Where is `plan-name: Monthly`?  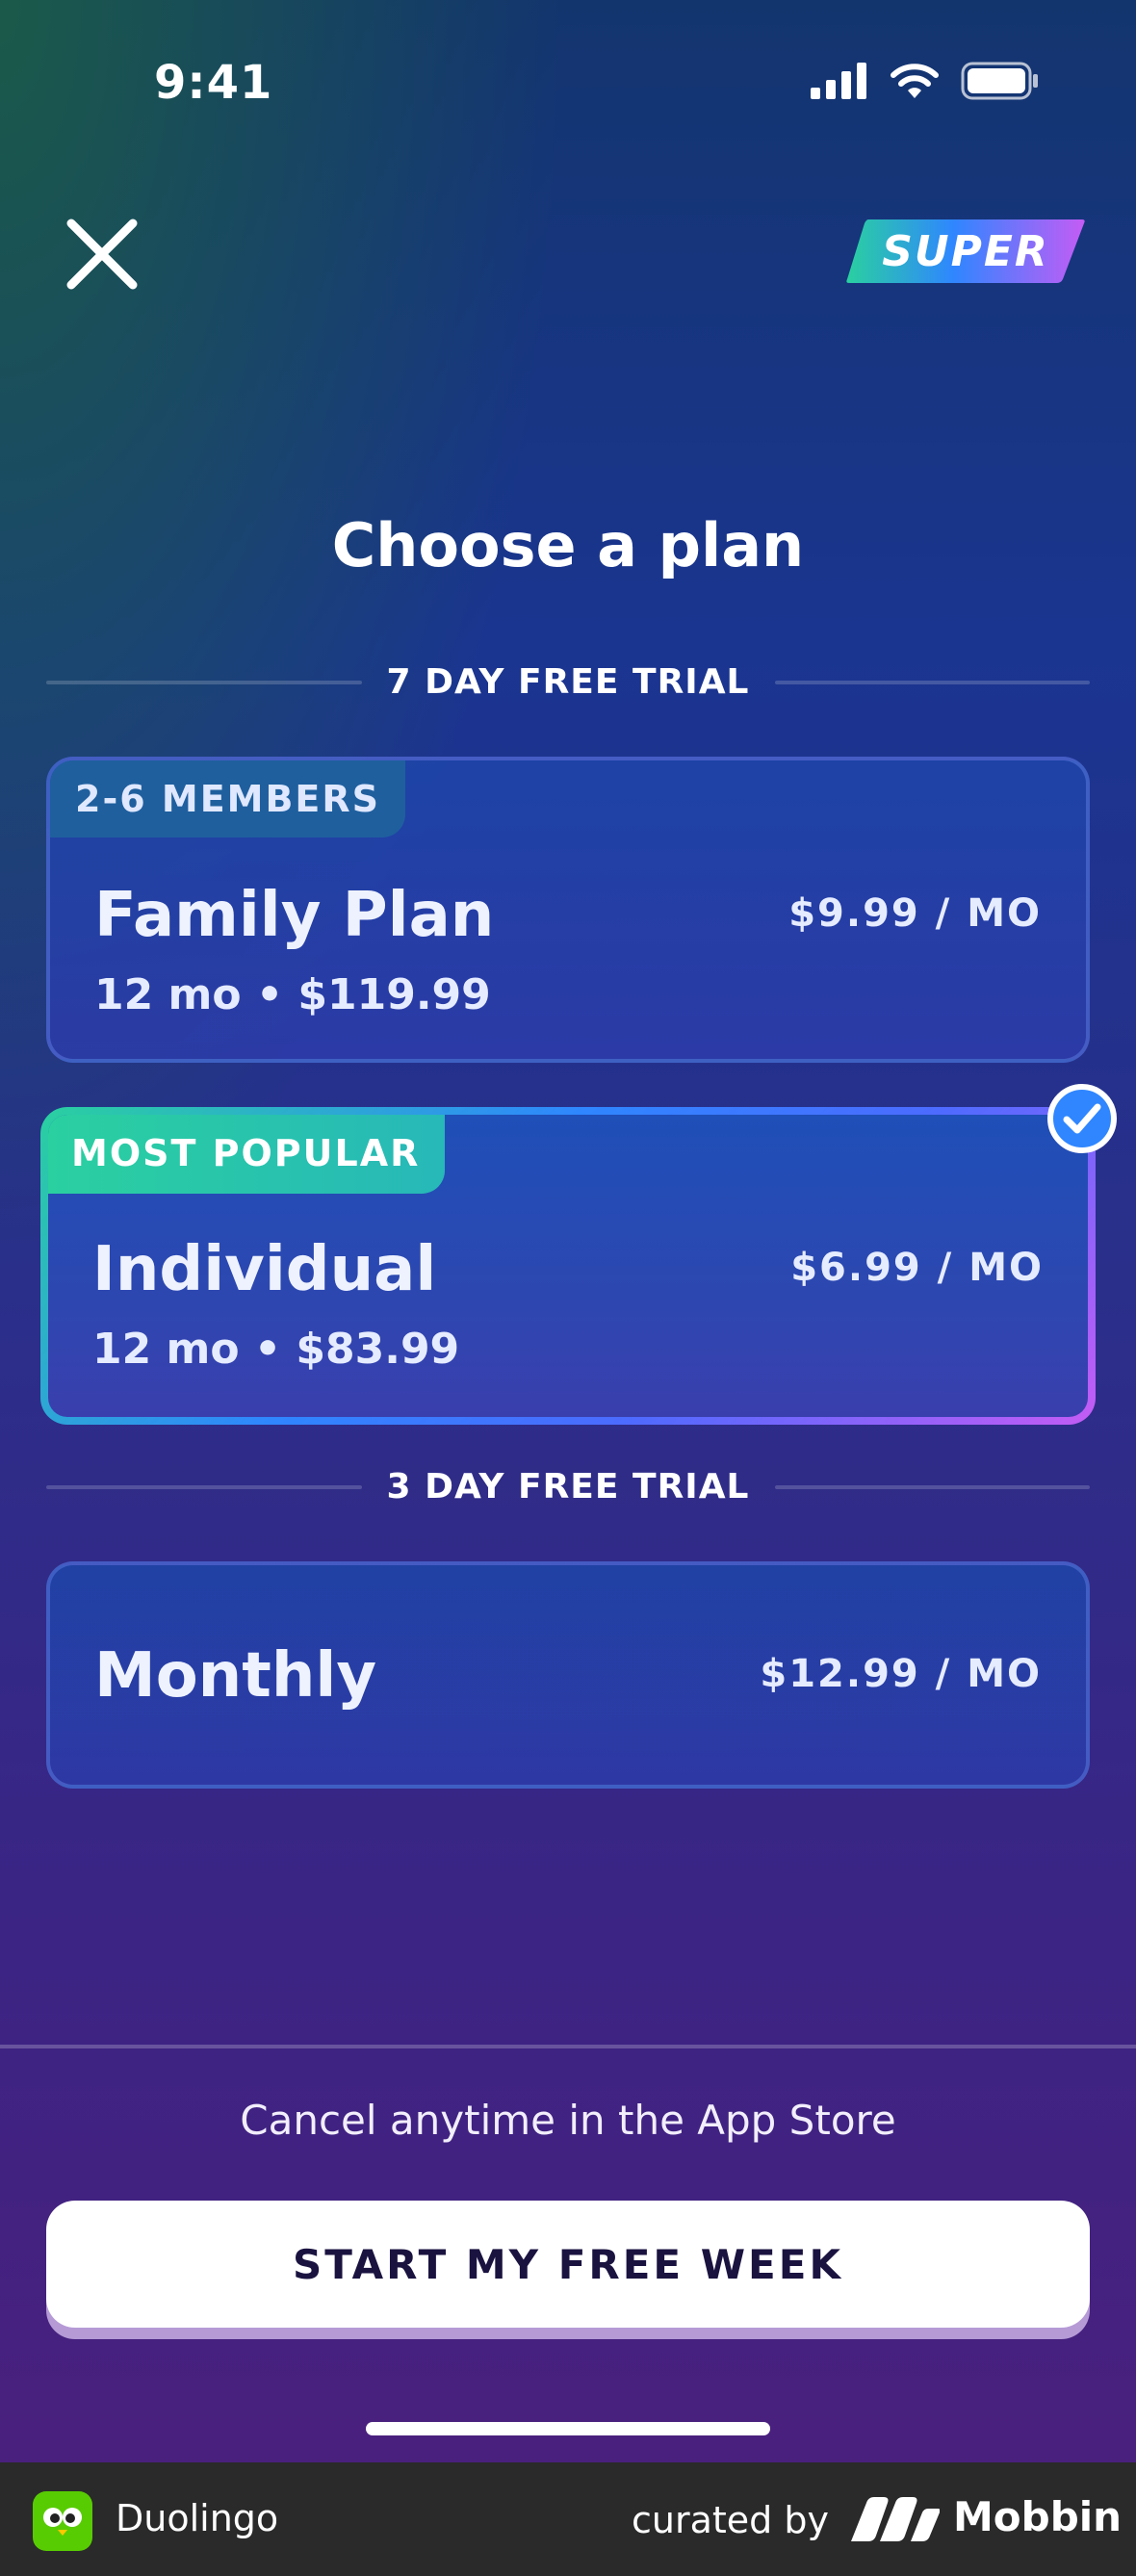
plan-name: Monthly is located at coordinates (236, 1676).